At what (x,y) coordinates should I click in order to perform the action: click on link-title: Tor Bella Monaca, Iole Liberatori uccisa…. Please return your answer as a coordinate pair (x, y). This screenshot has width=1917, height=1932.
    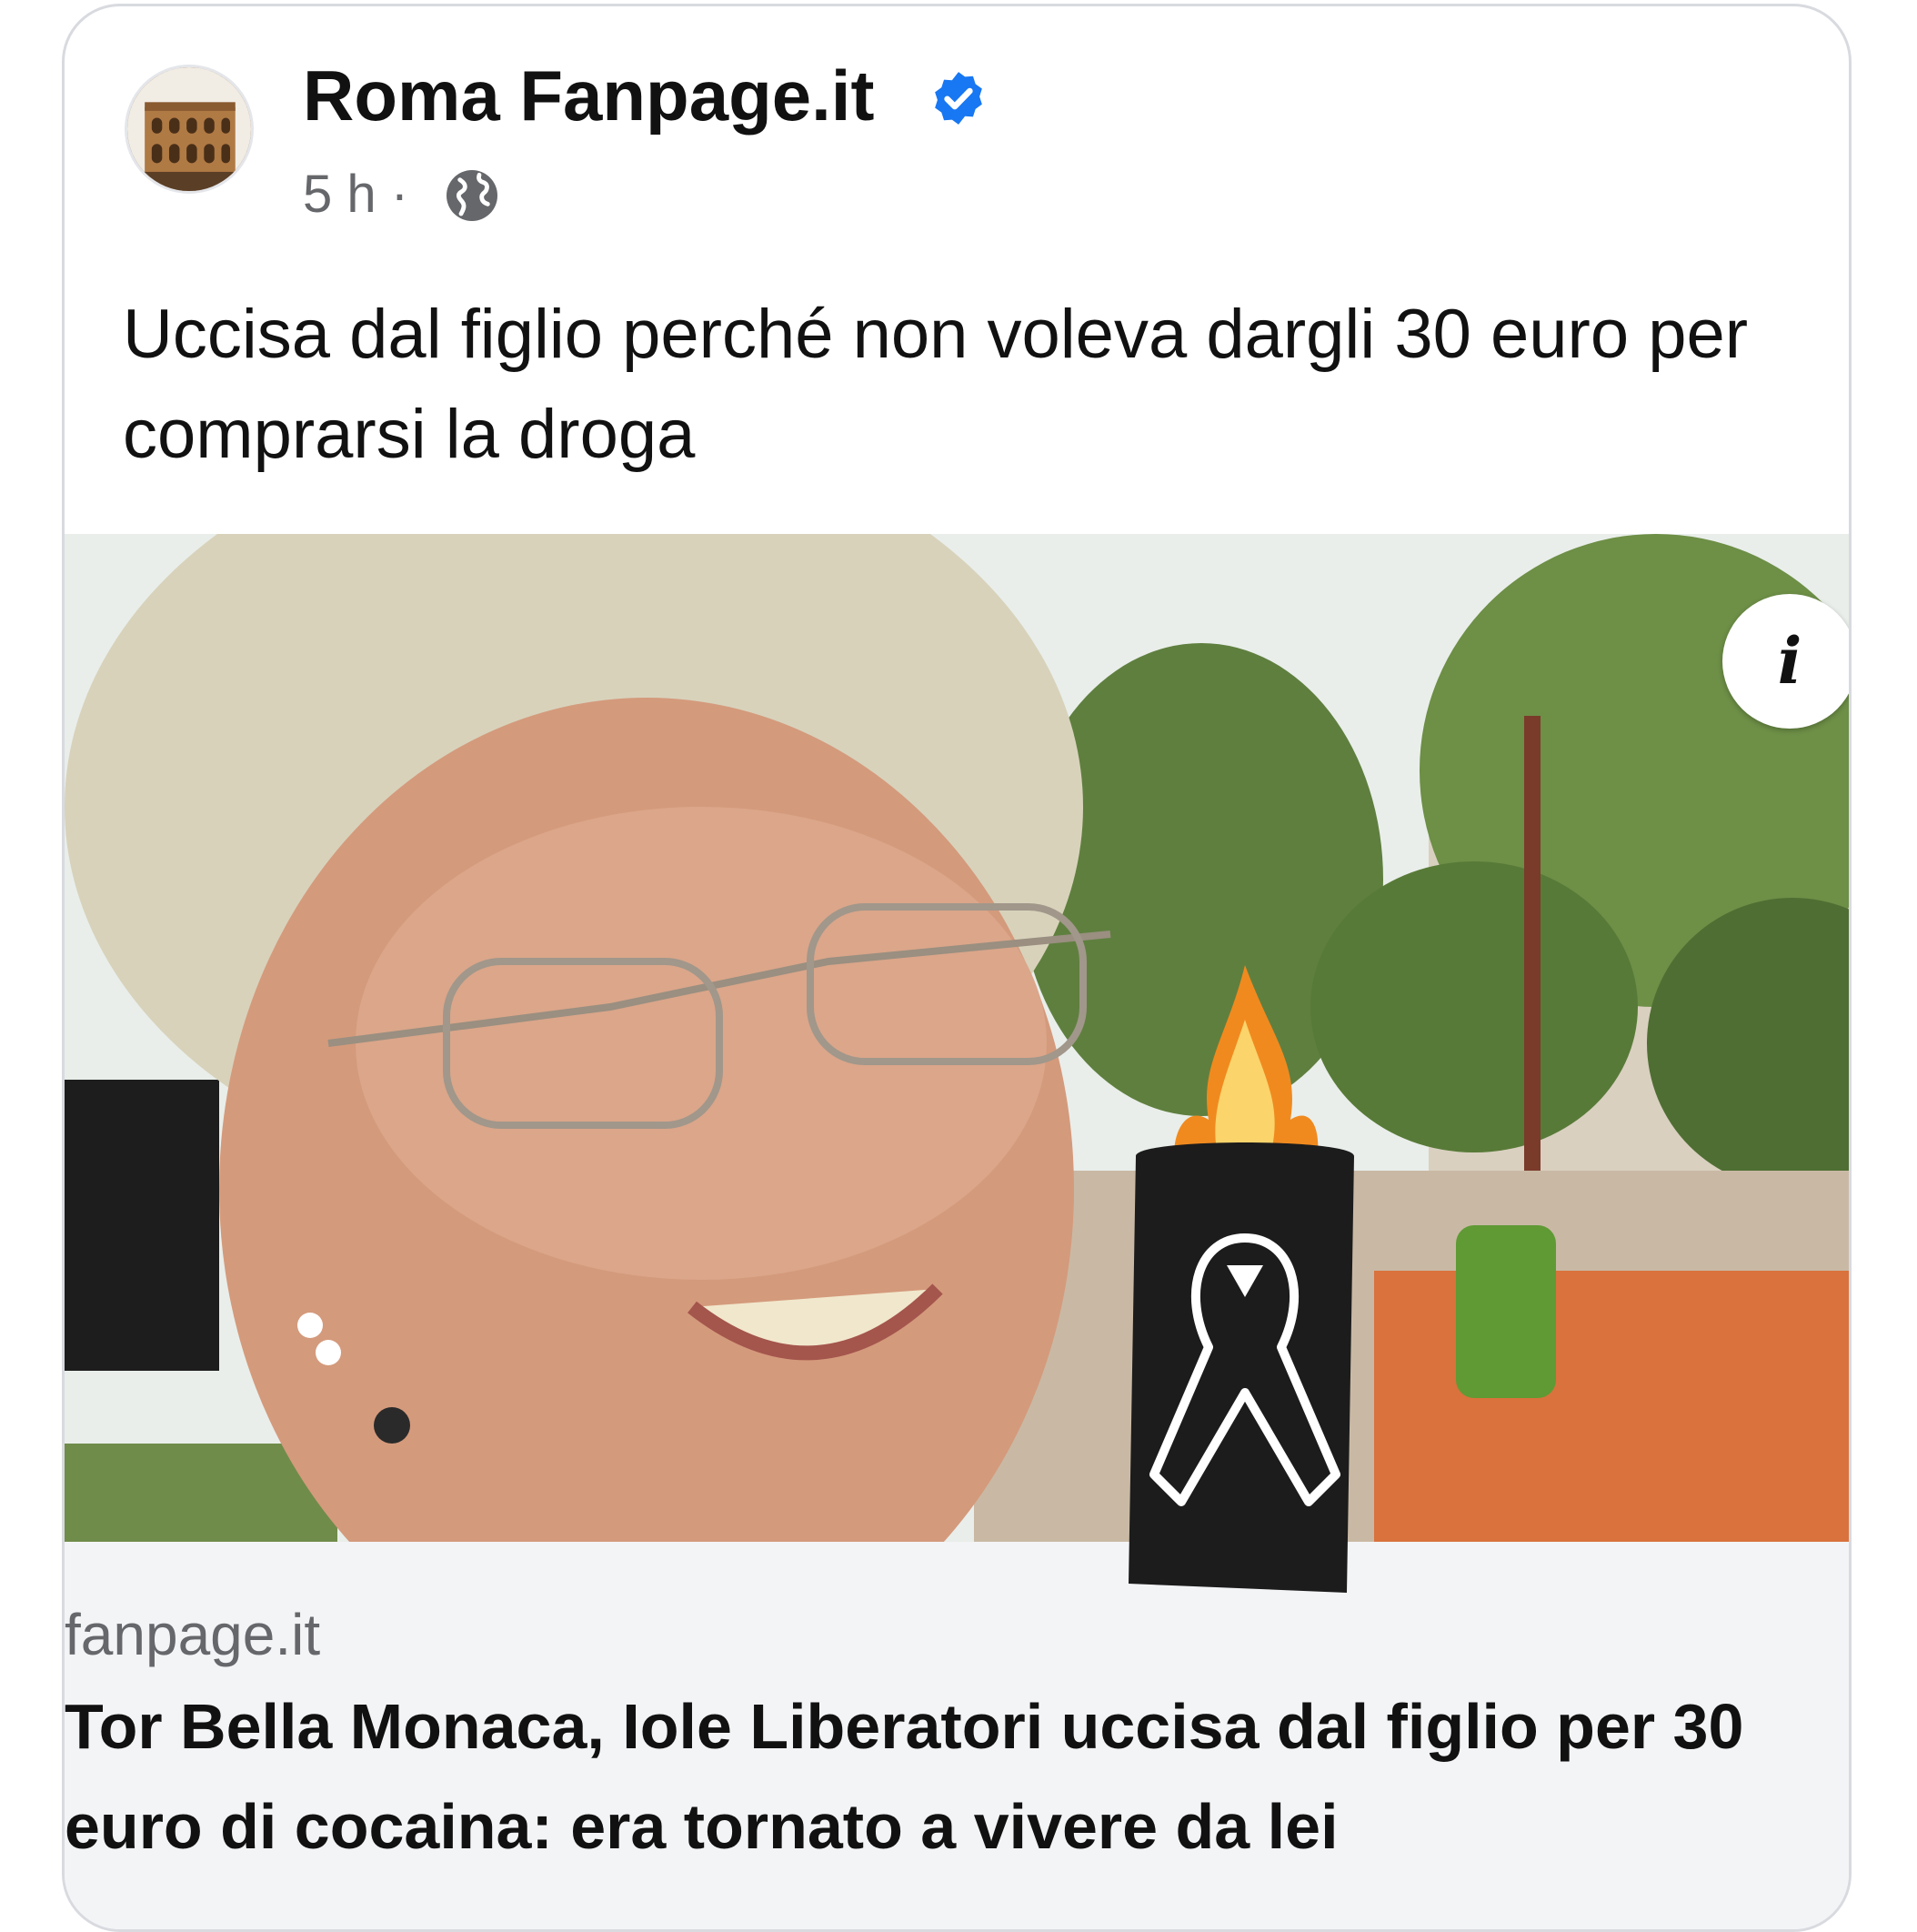
    Looking at the image, I should click on (956, 1776).